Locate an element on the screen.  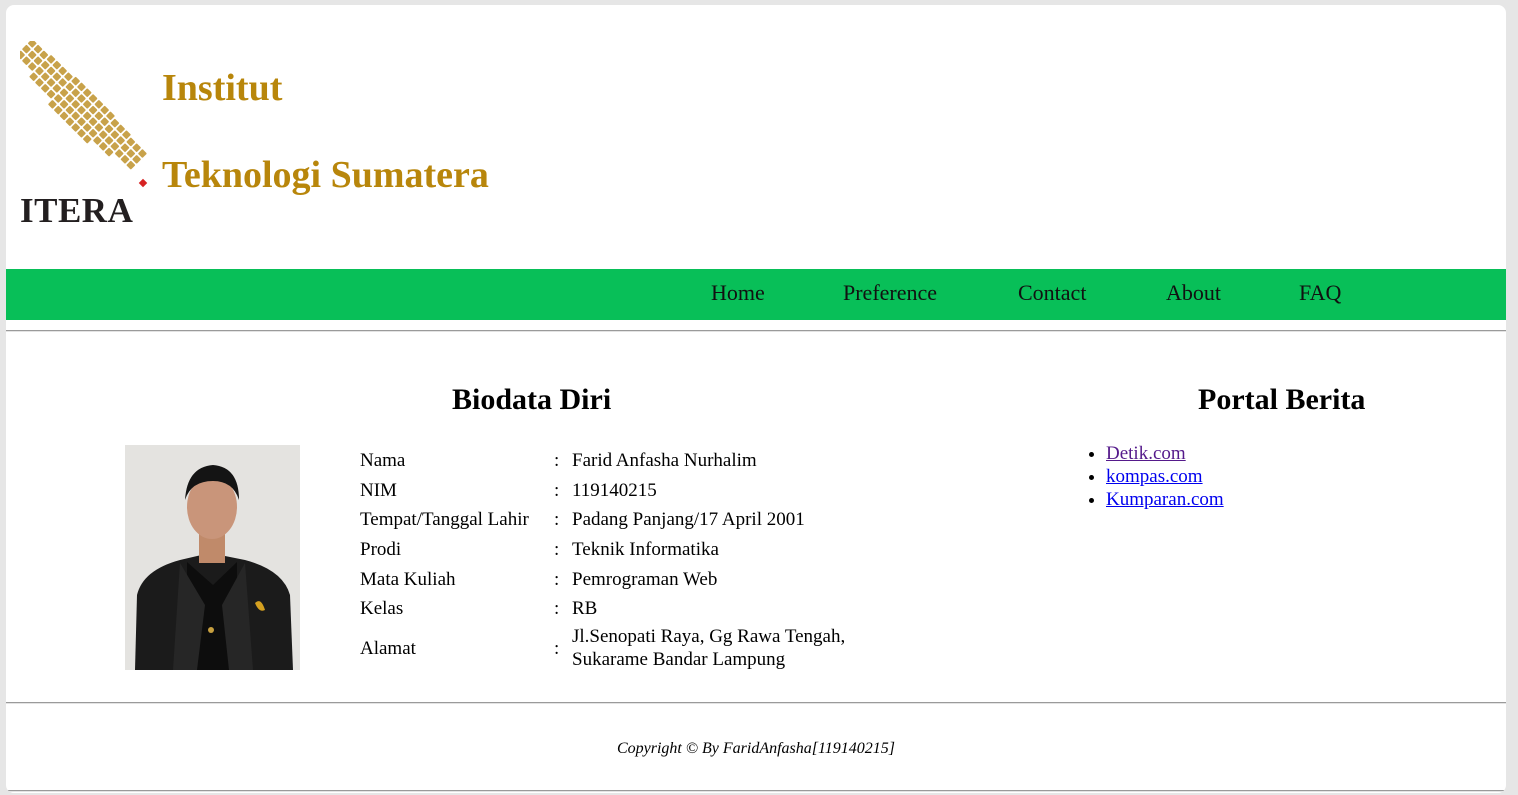
link-kompas: kompas.com is located at coordinates (1154, 476).